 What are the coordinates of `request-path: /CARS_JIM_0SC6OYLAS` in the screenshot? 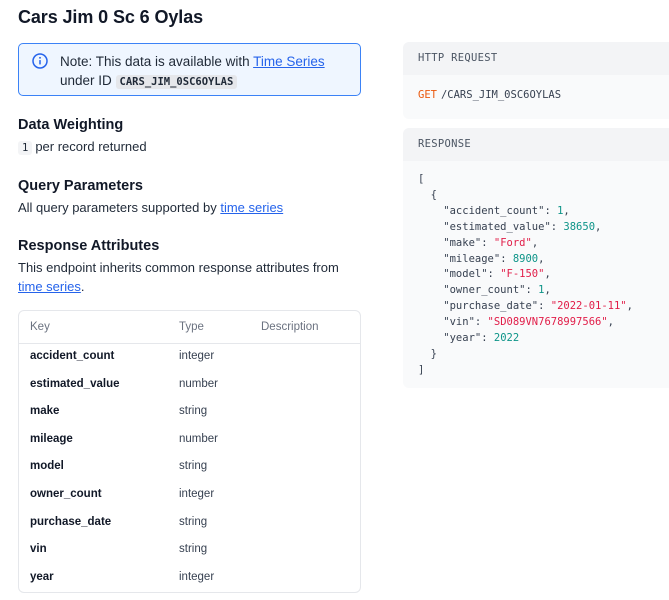 It's located at (501, 95).